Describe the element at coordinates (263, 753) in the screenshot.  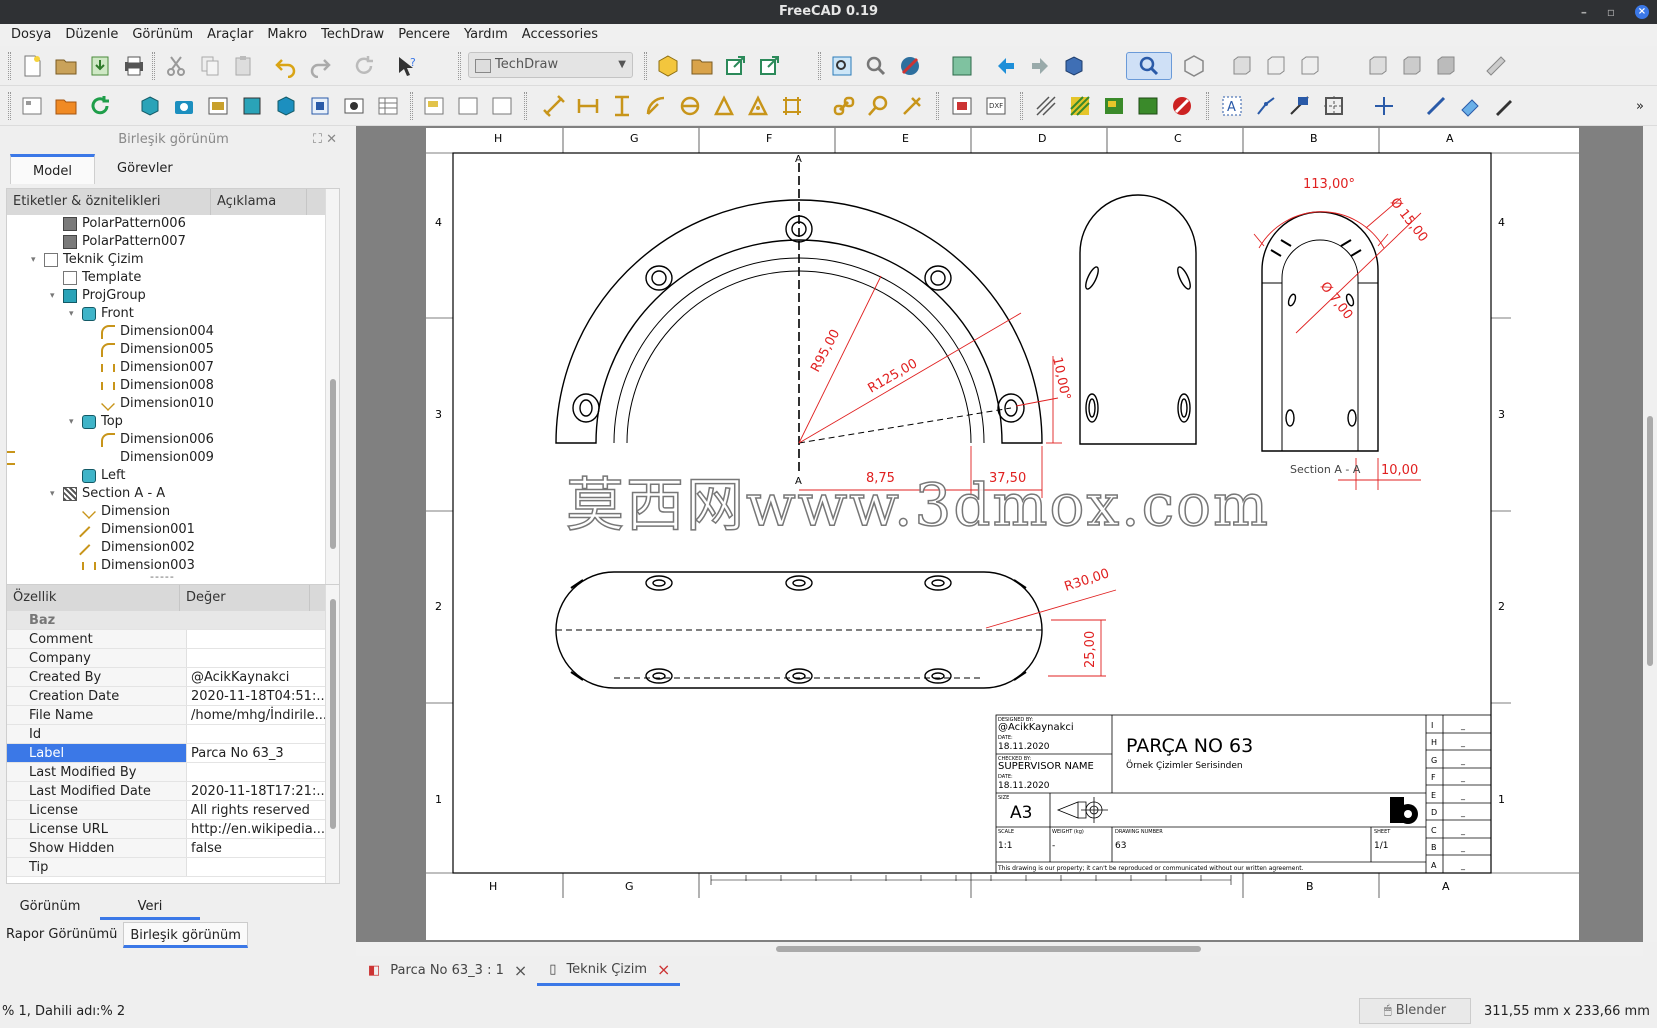
I see `property-value: Parca No 63_3` at that location.